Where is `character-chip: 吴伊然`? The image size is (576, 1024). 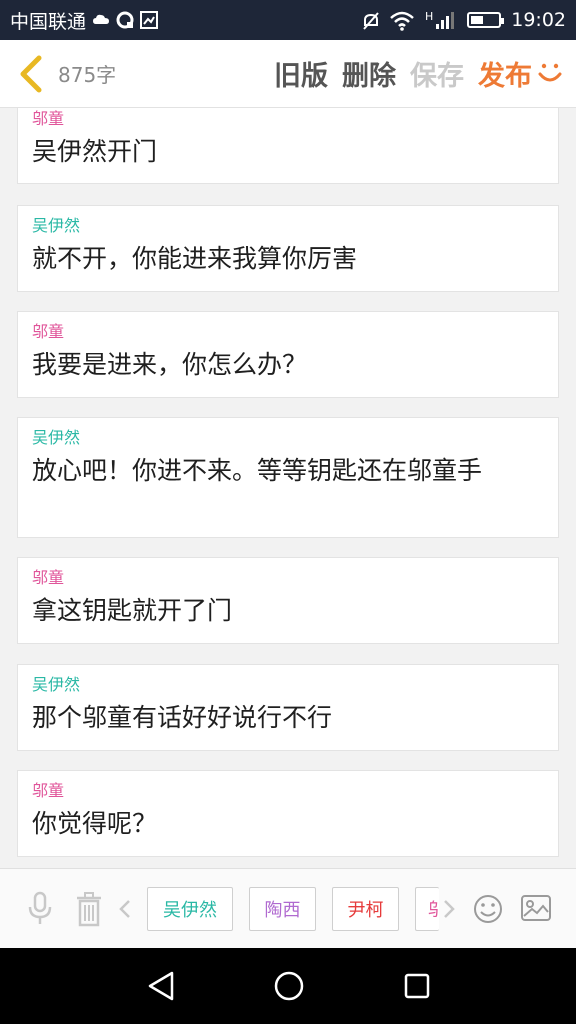
character-chip: 吴伊然 is located at coordinates (190, 909).